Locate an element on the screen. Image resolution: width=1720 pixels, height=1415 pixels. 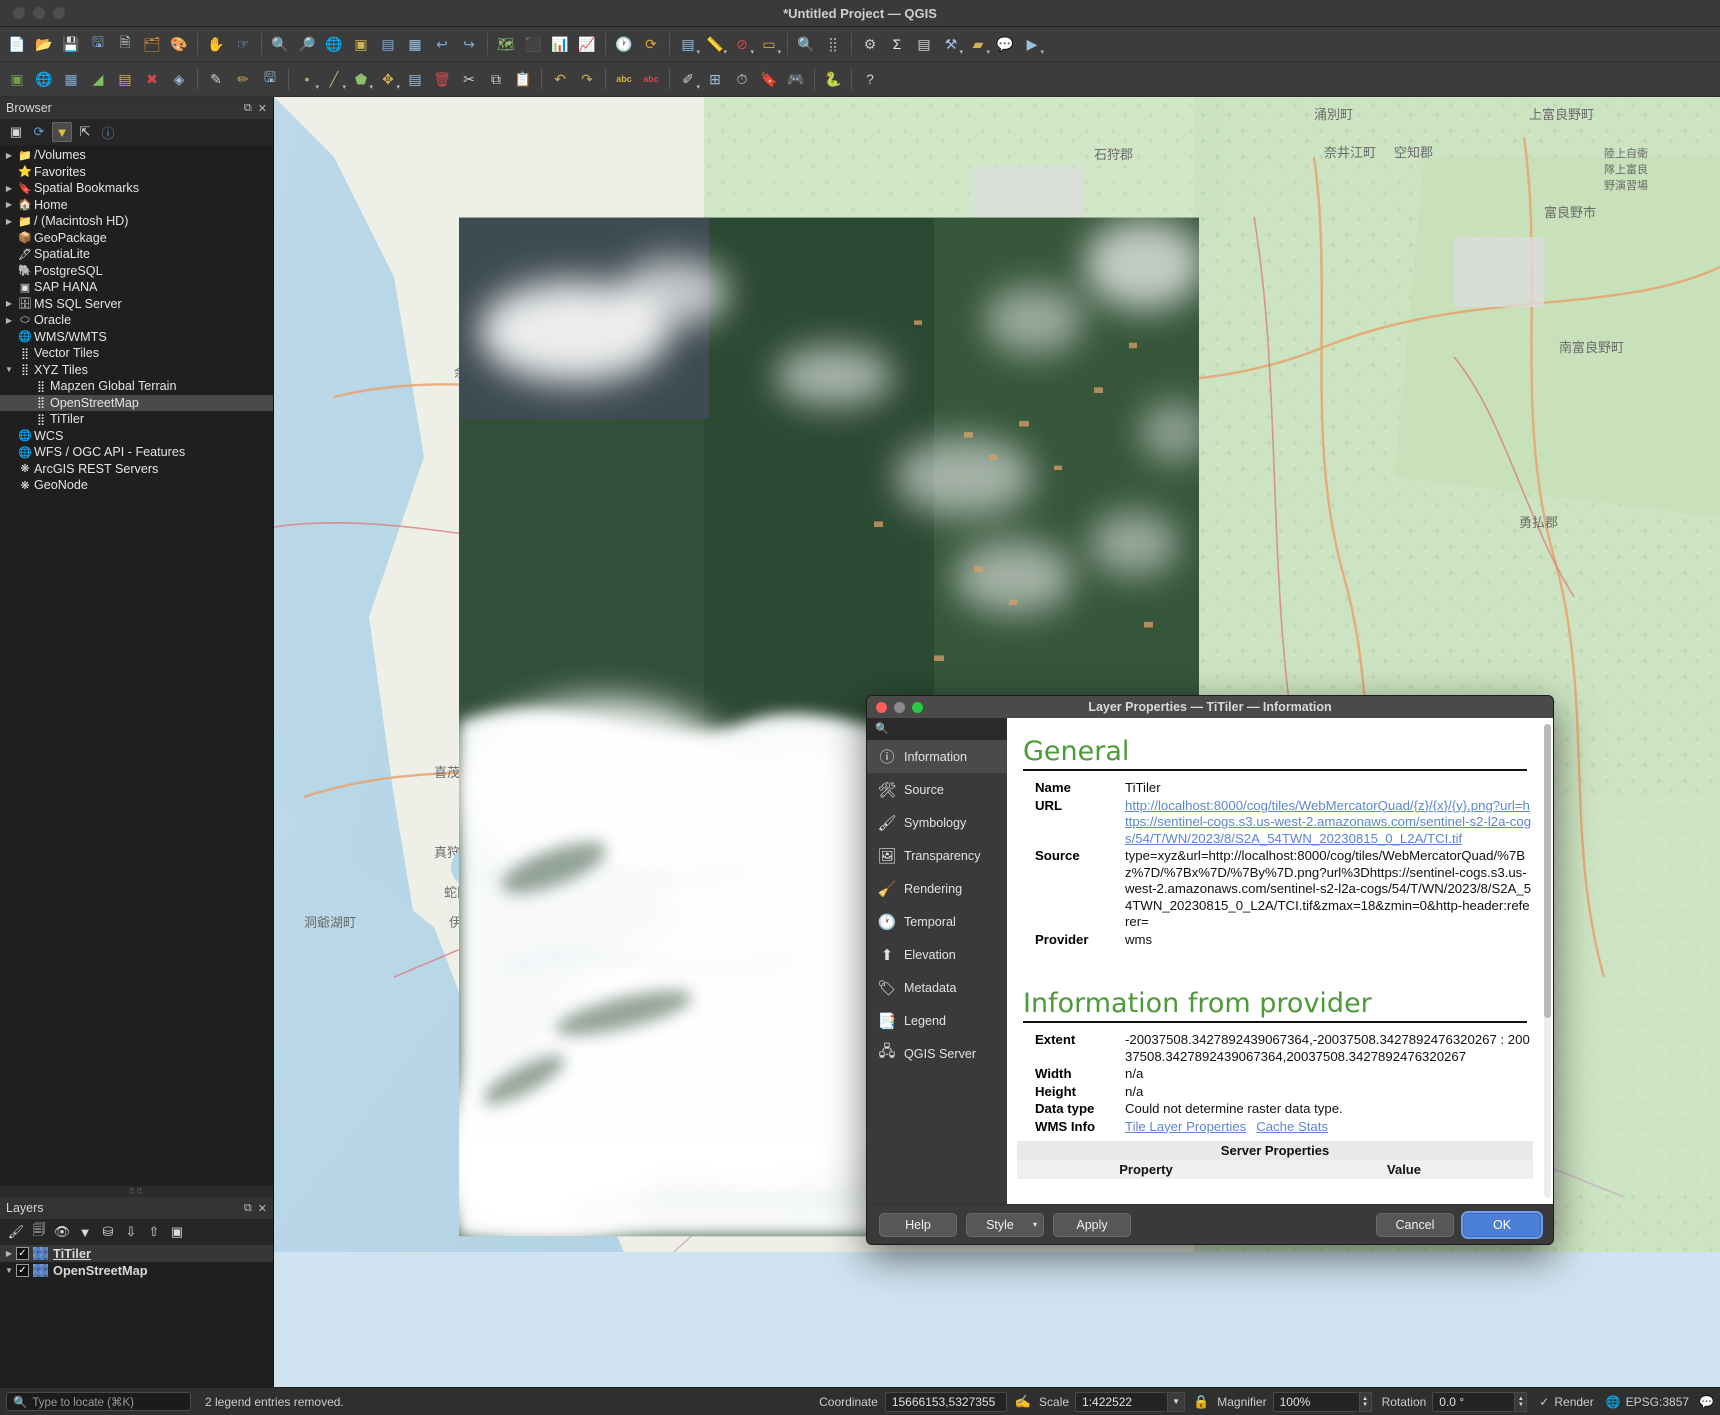
wmsinfo-links: Tile Layer Properties Cache Stats is located at coordinates (1329, 1127).